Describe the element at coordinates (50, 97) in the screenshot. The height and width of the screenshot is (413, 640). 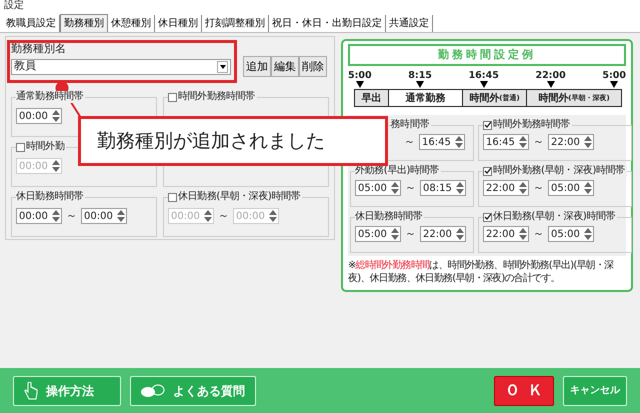
I see `group-title: 通常勤務時間帯` at that location.